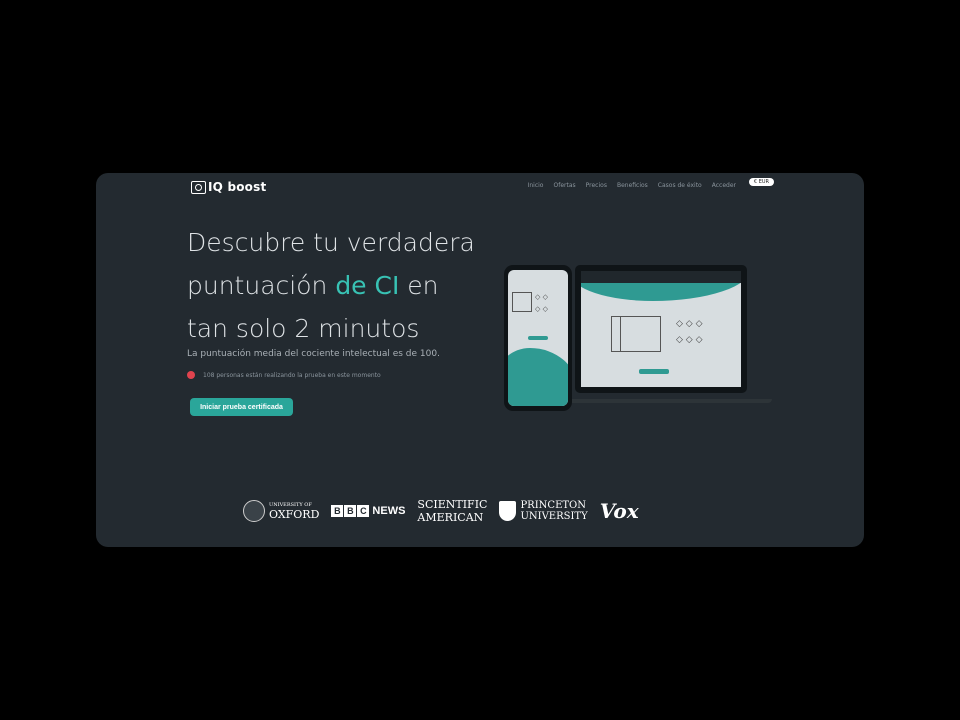  I want to click on bbc-box-3: C, so click(363, 511).